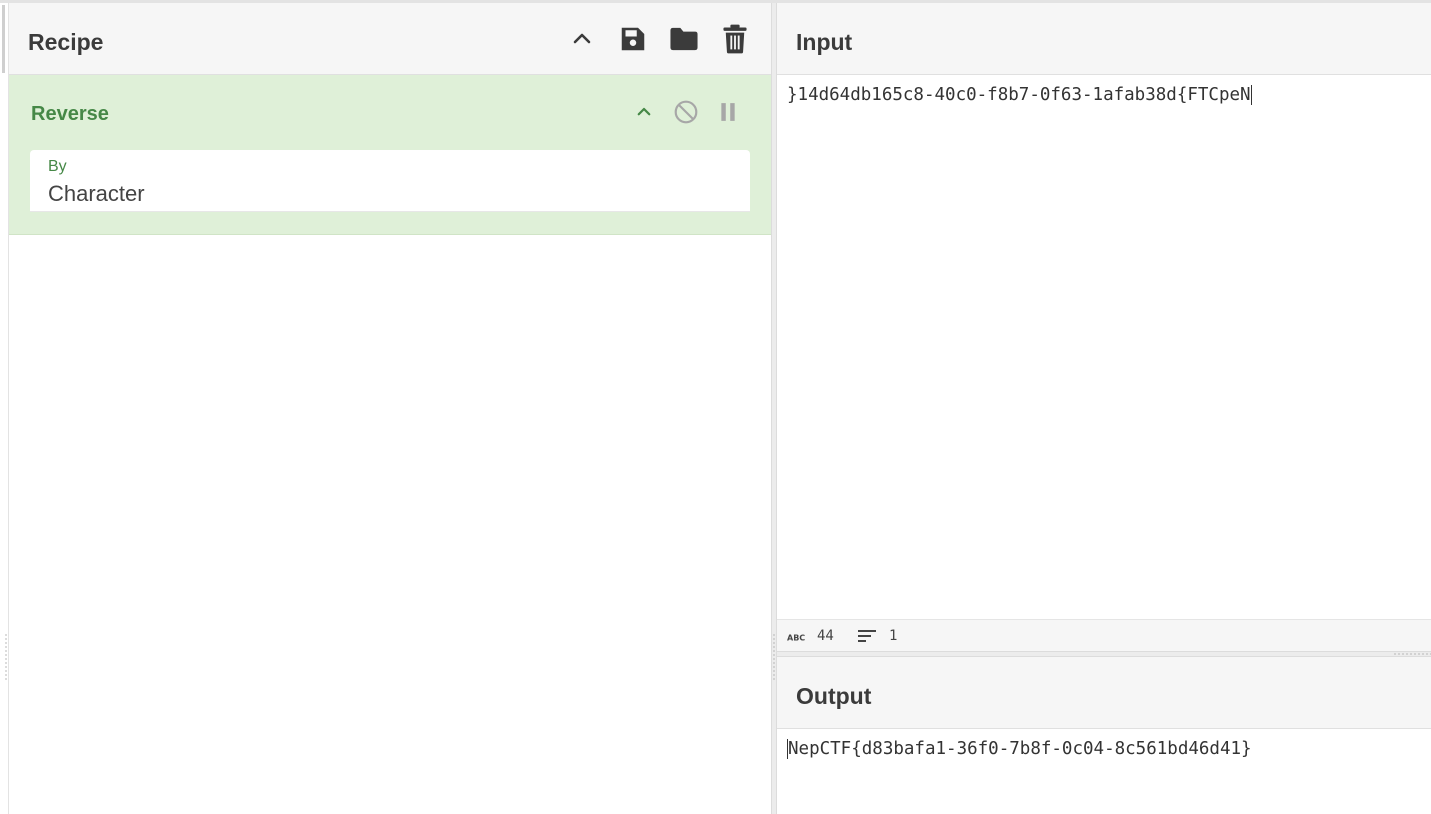 This screenshot has width=1431, height=814. I want to click on pause-icon, so click(728, 112).